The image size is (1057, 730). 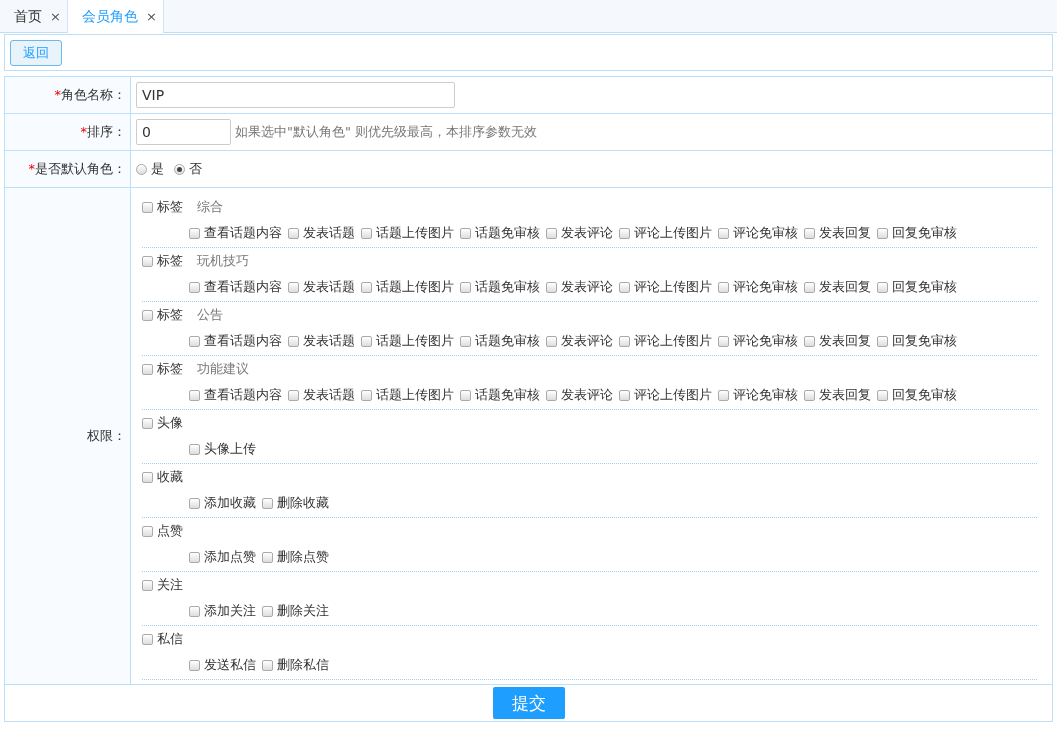 I want to click on tag-name: 公告, so click(x=210, y=315).